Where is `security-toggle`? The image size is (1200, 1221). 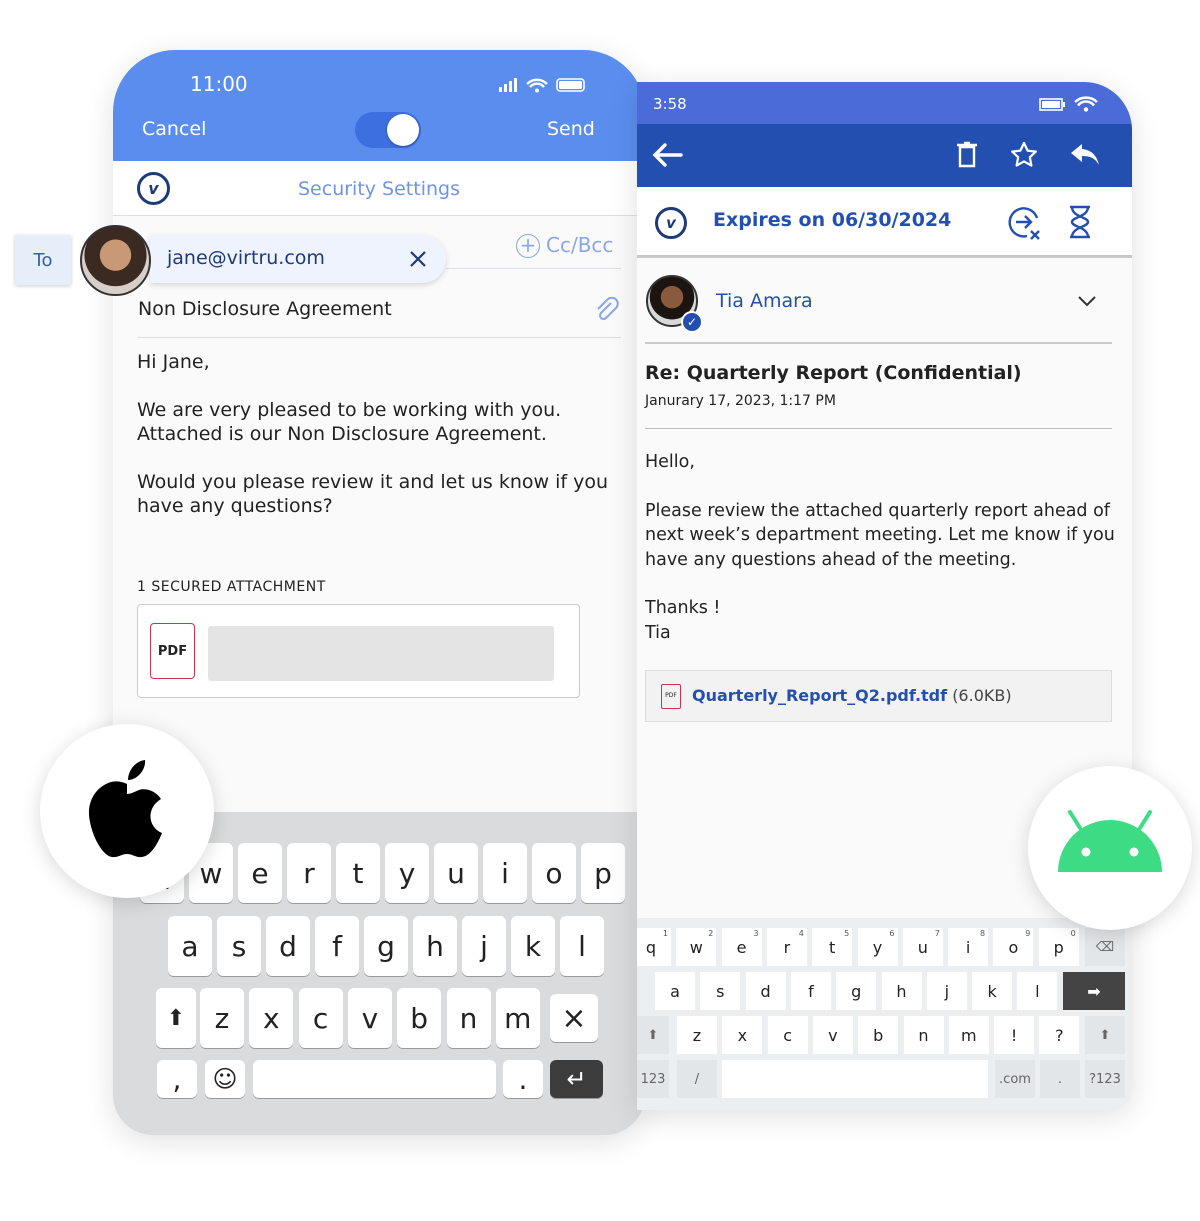
security-toggle is located at coordinates (388, 130).